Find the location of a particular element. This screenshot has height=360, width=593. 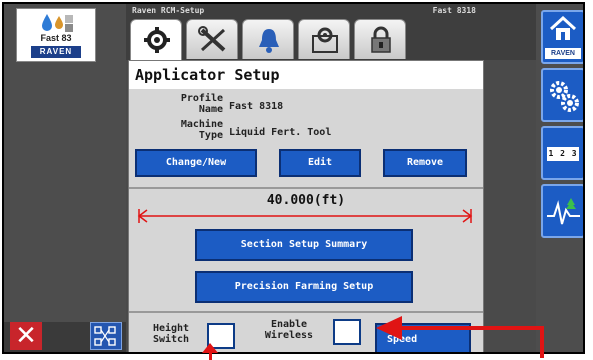

profile-name-value: Fast 8318 is located at coordinates (256, 106).